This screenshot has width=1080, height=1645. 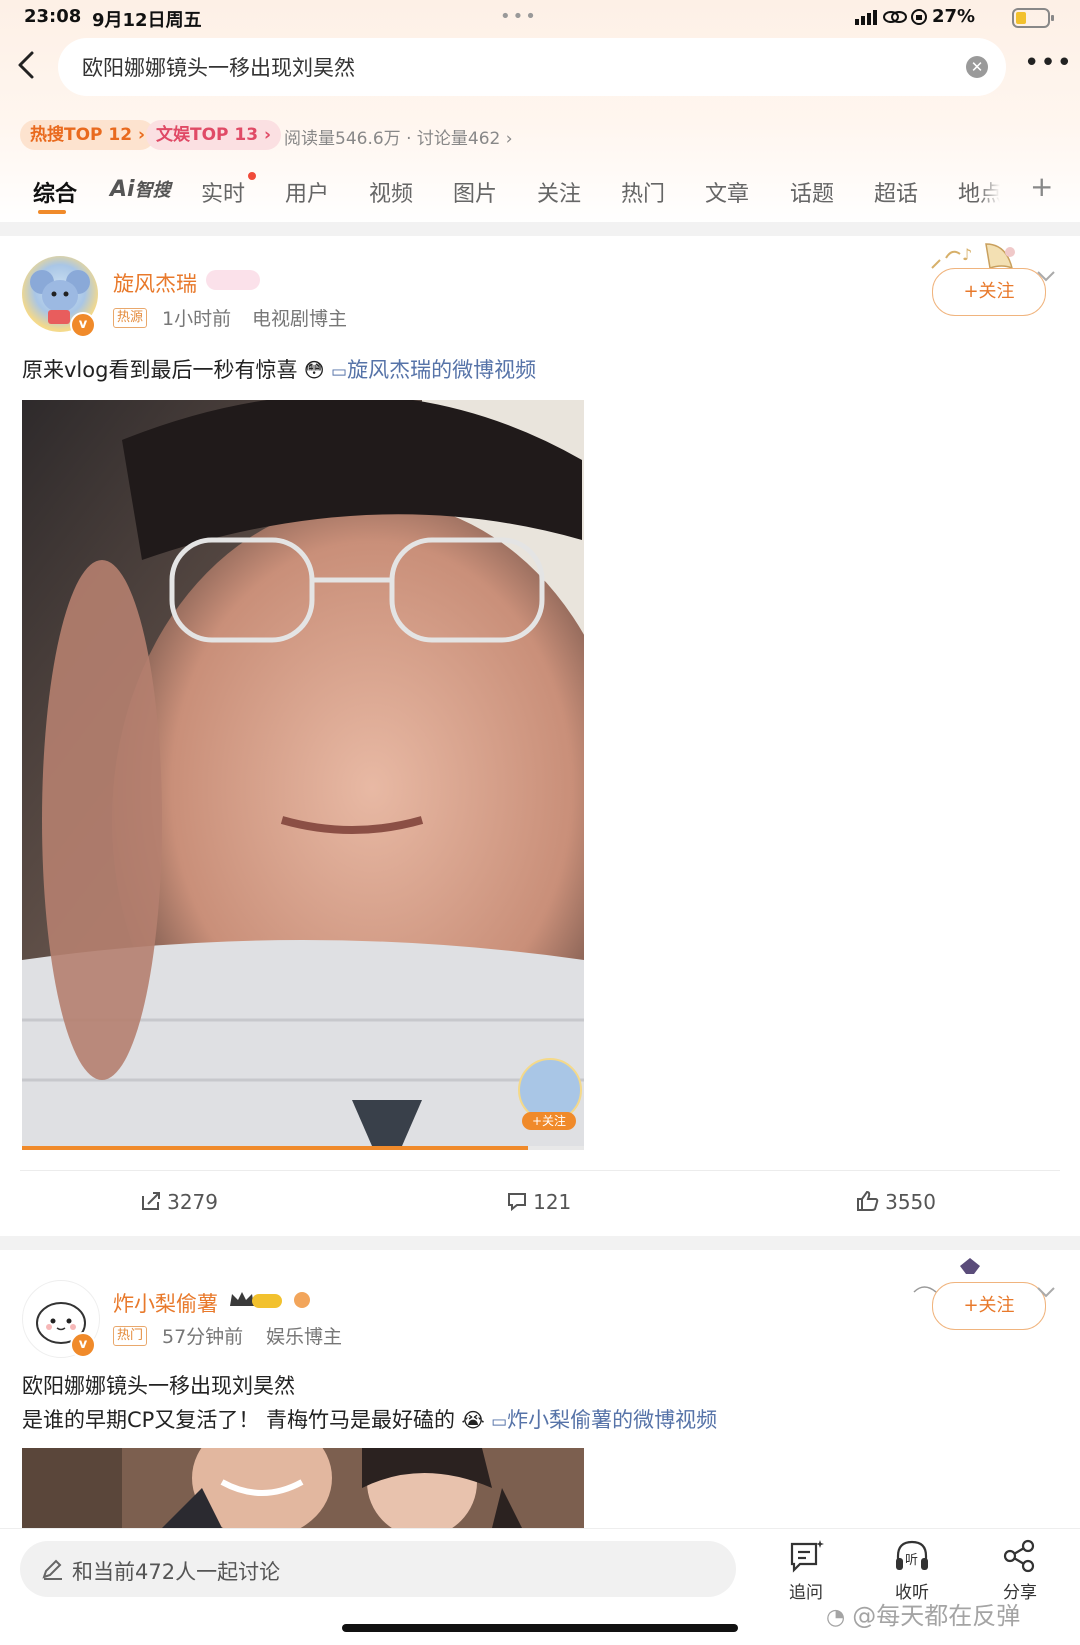 What do you see at coordinates (176, 1571) in the screenshot?
I see `discussion-placeholder: 和当前472人一起讨论` at bounding box center [176, 1571].